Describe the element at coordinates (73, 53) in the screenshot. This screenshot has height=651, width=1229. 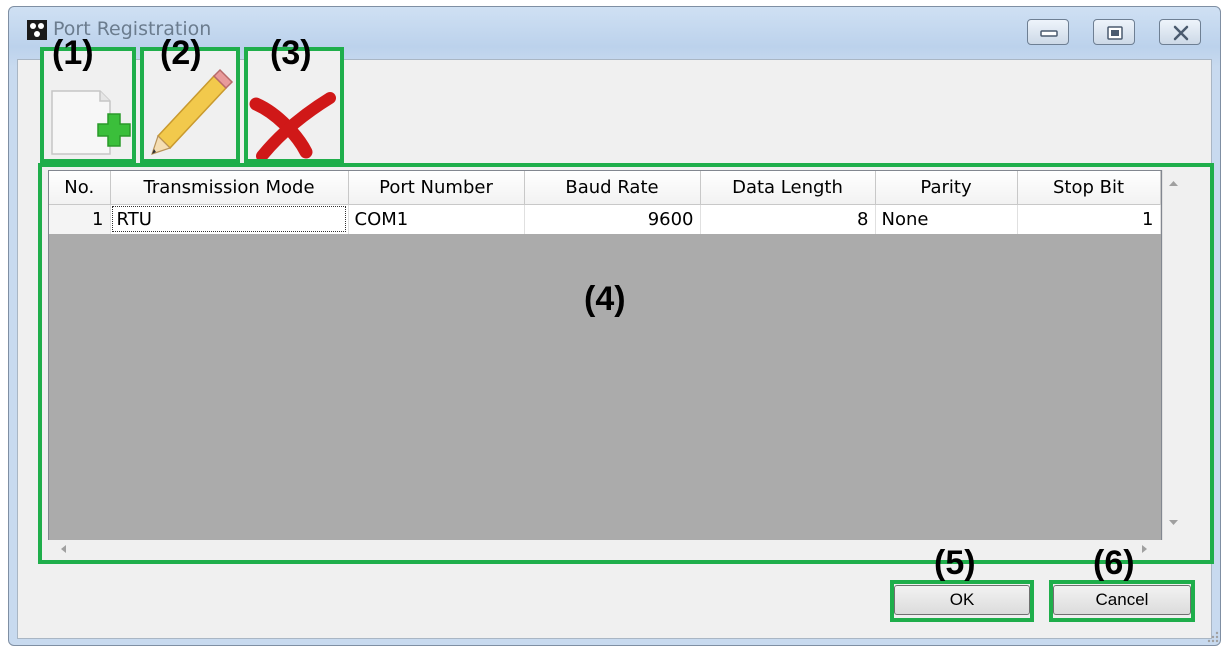
I see `callout-label-1: (1)` at that location.